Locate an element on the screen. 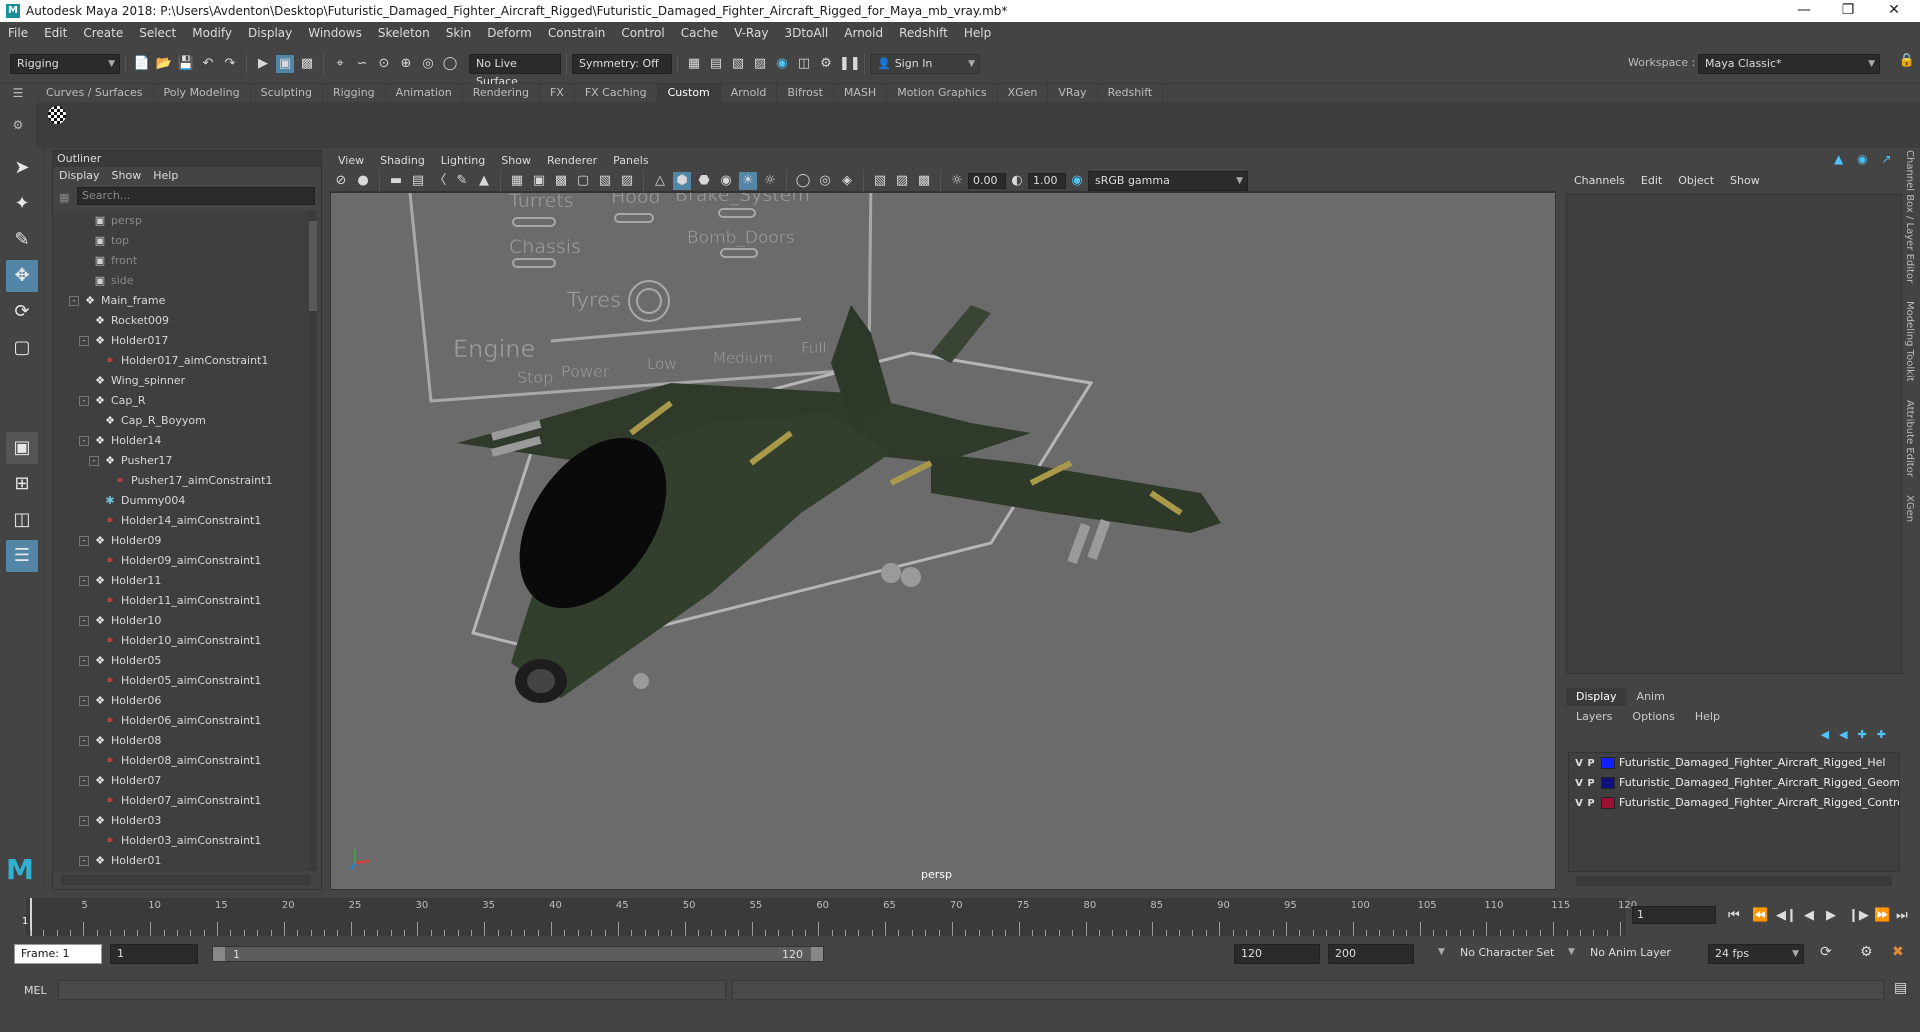  backface-cull-icon: ▩ is located at coordinates (924, 181).